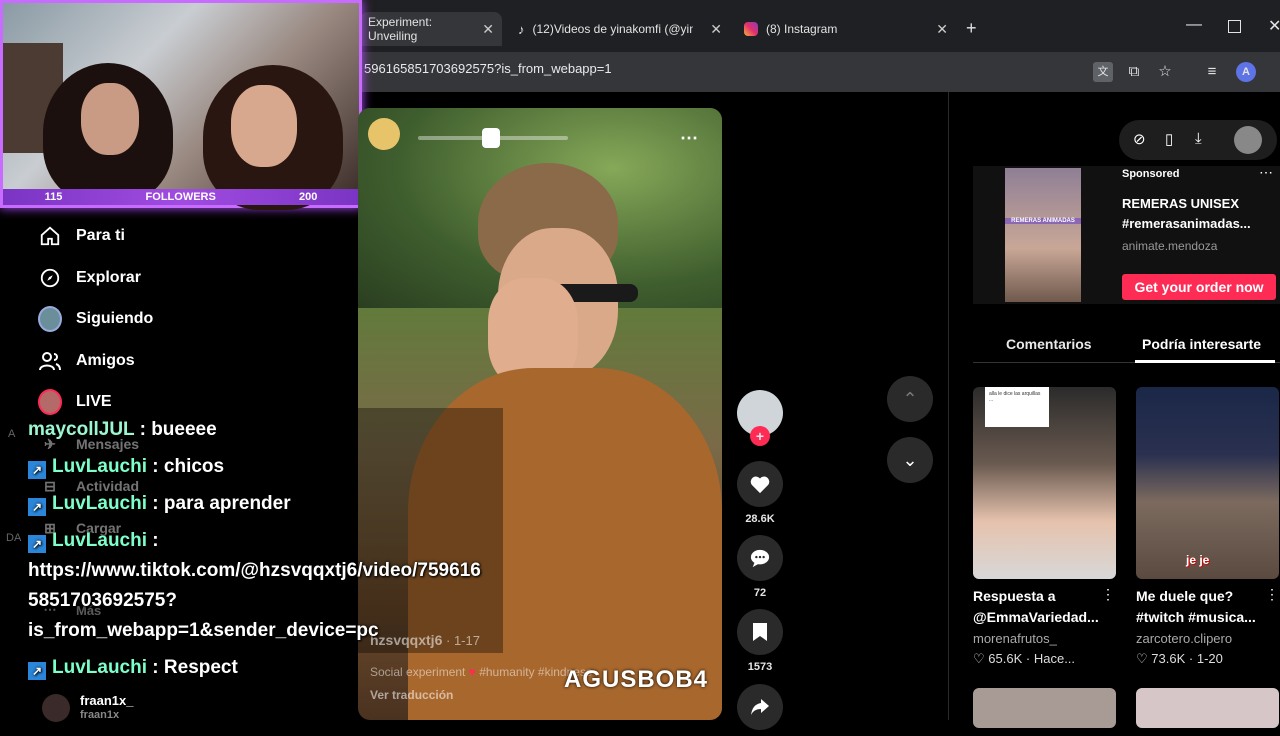 Image resolution: width=1280 pixels, height=736 pixels. What do you see at coordinates (488, 68) in the screenshot?
I see `url-field: 596165851703692575?is_from_webapp=1` at bounding box center [488, 68].